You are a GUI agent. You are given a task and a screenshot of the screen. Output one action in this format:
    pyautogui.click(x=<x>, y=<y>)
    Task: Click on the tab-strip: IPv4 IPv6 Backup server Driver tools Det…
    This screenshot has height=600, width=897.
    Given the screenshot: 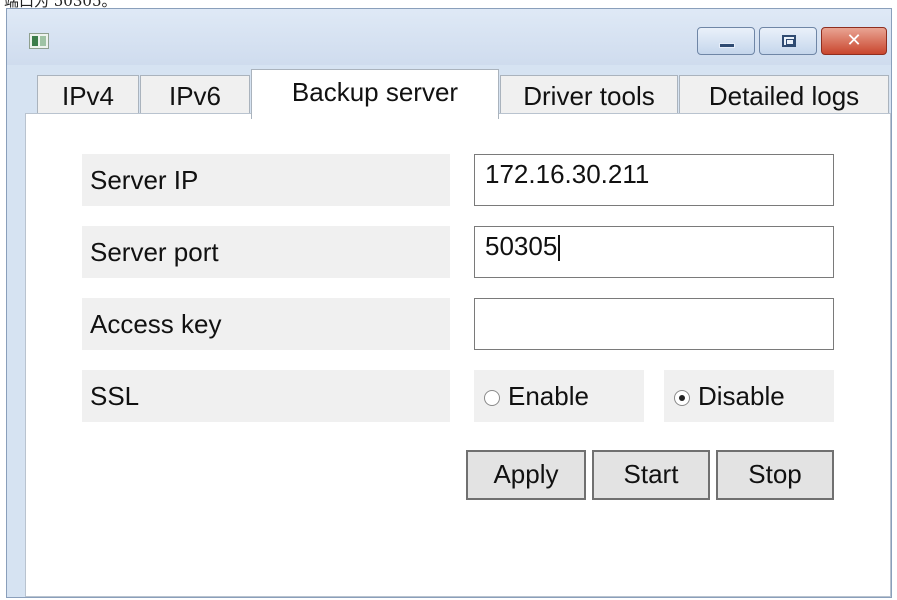 What is the action you would take?
    pyautogui.click(x=458, y=94)
    